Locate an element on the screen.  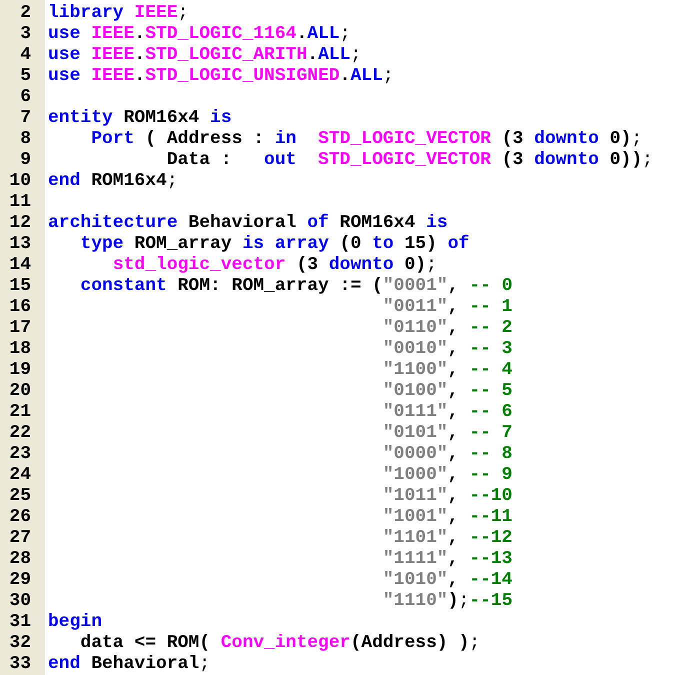
code-line: "0111", -- 6 is located at coordinates (447, 412).